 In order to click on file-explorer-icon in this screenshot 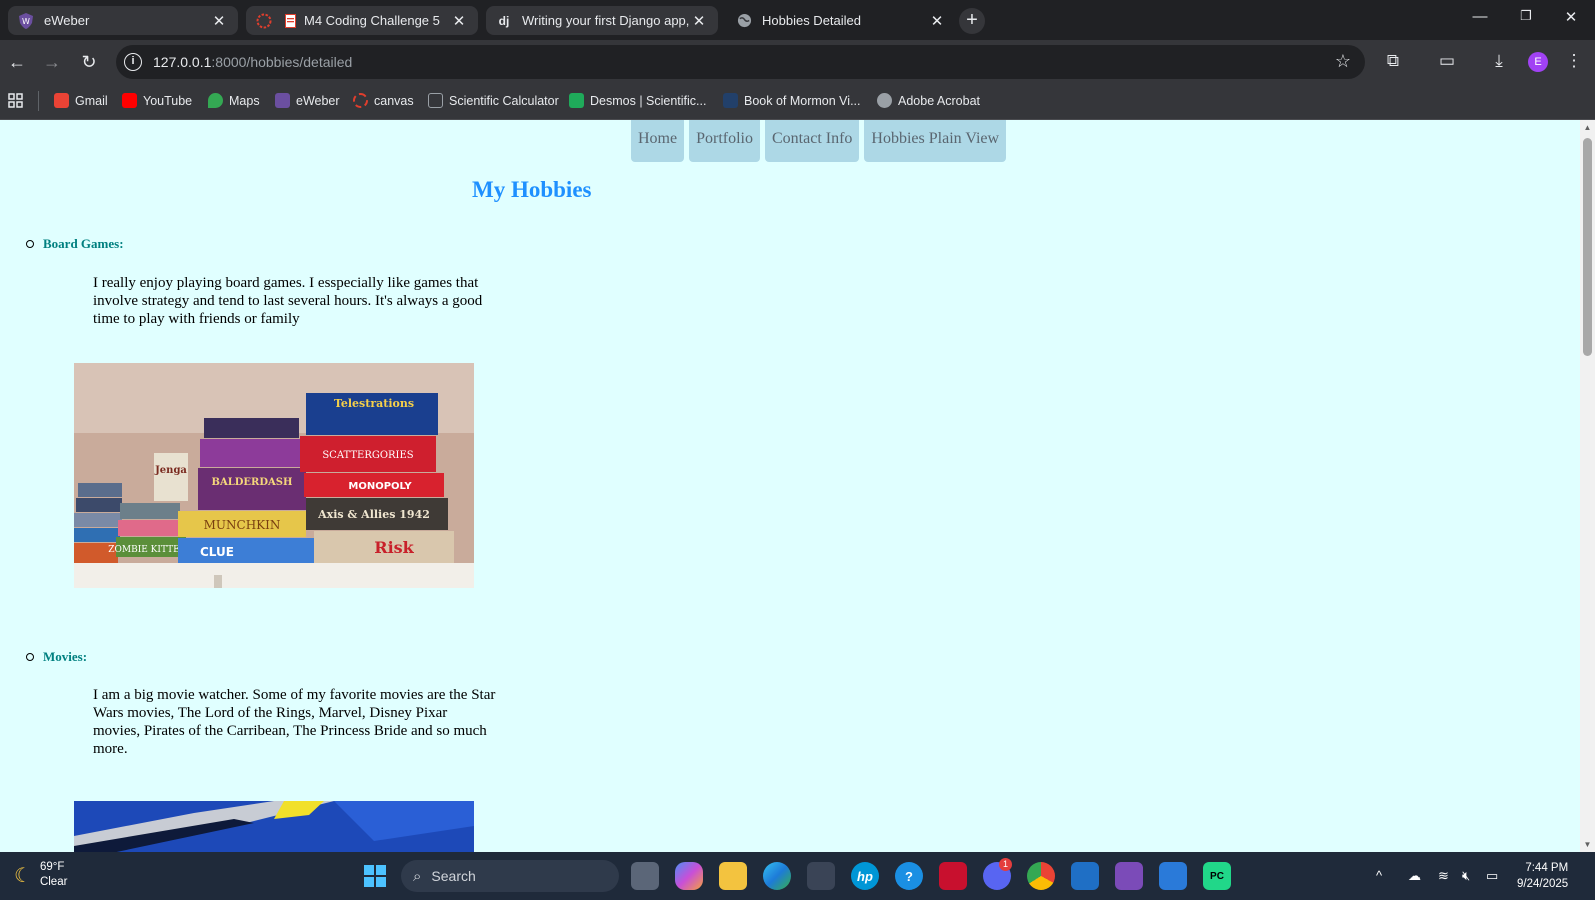, I will do `click(733, 876)`.